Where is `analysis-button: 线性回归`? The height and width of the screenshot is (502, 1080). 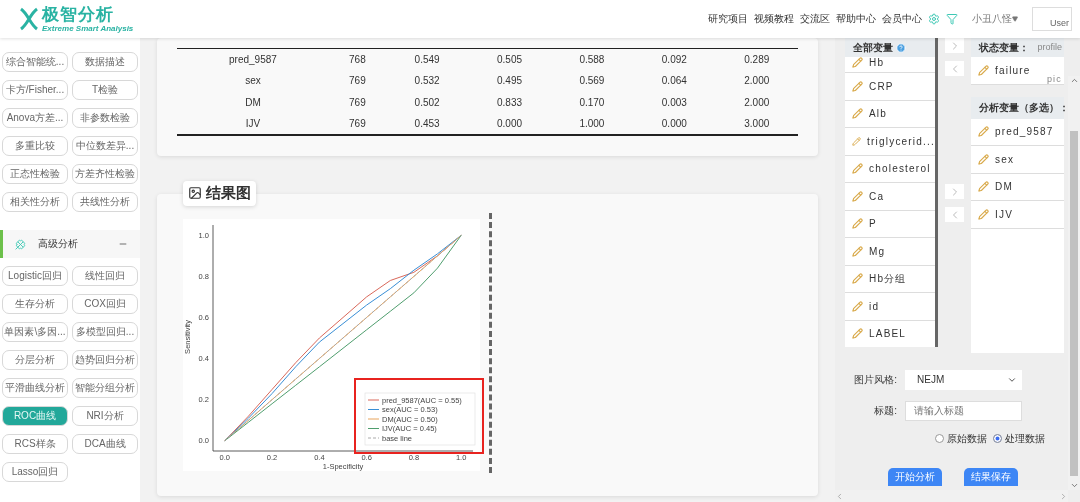 analysis-button: 线性回归 is located at coordinates (105, 276).